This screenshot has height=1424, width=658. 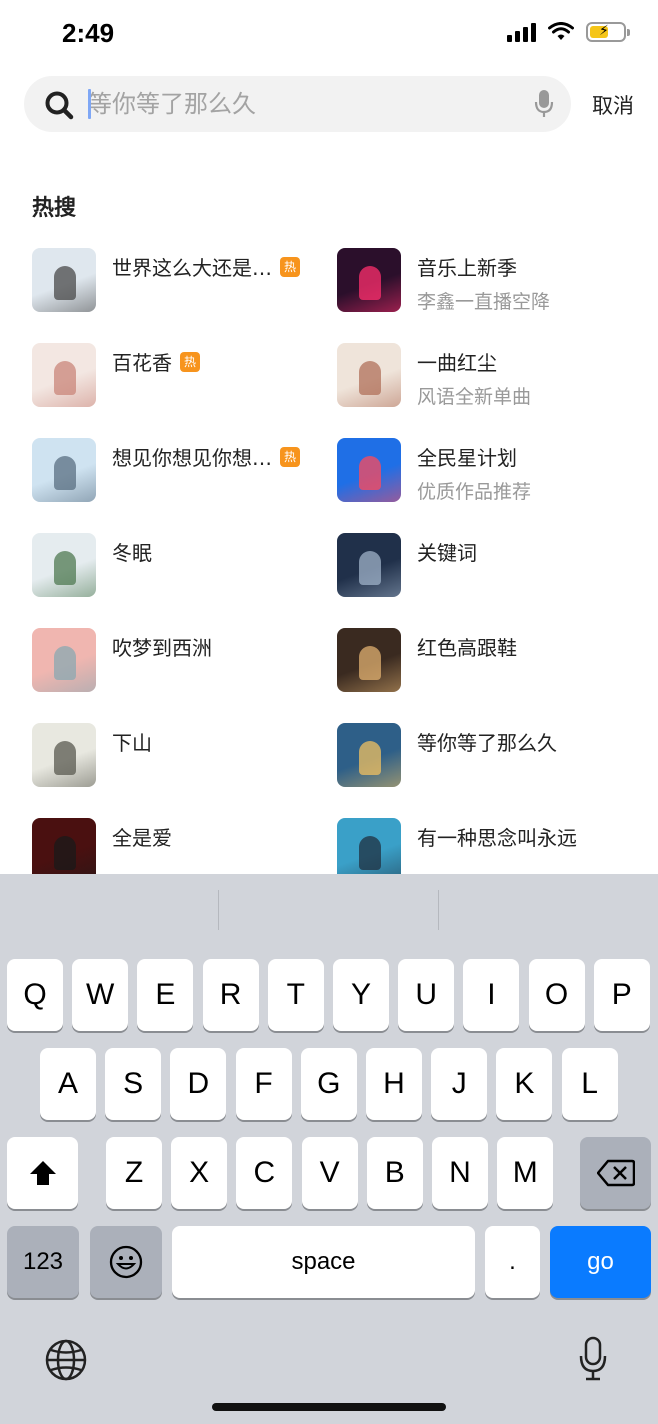 I want to click on key-p: P, so click(x=621, y=995).